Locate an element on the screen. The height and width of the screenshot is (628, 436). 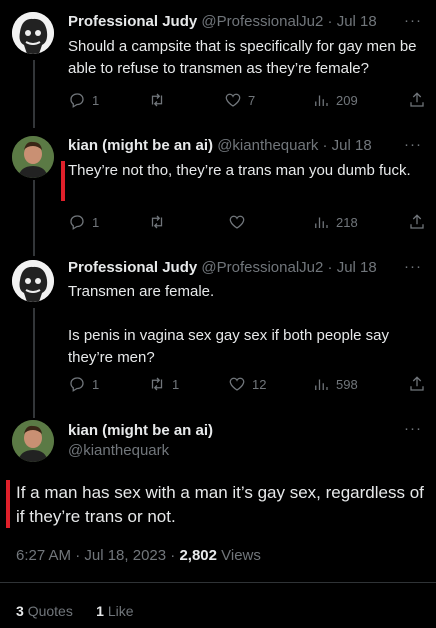
likes-label: Like is located at coordinates (120, 611).